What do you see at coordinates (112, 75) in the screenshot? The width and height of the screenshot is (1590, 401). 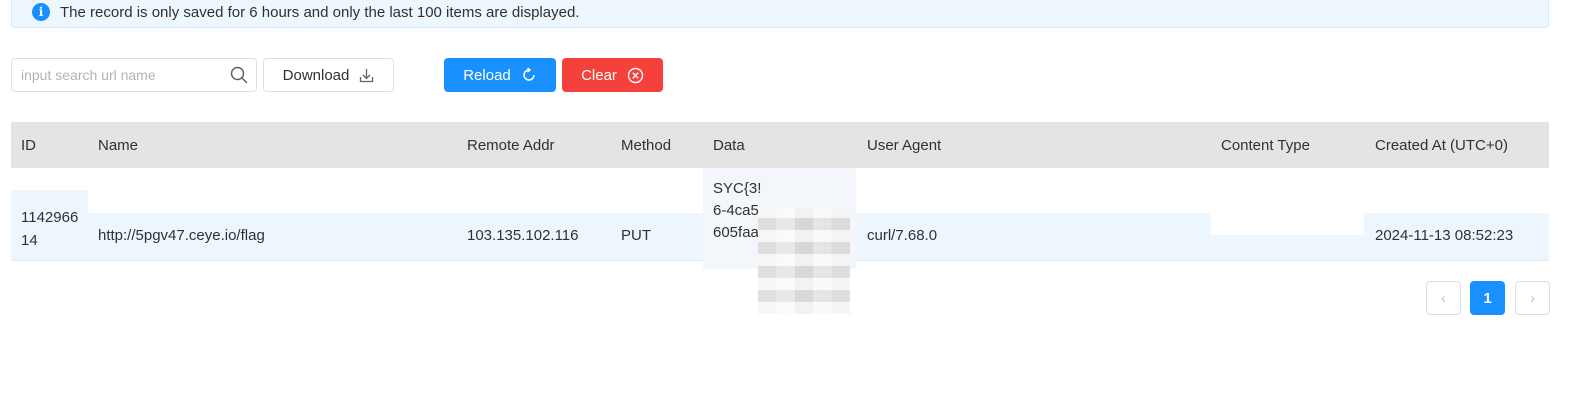 I see `search-input` at bounding box center [112, 75].